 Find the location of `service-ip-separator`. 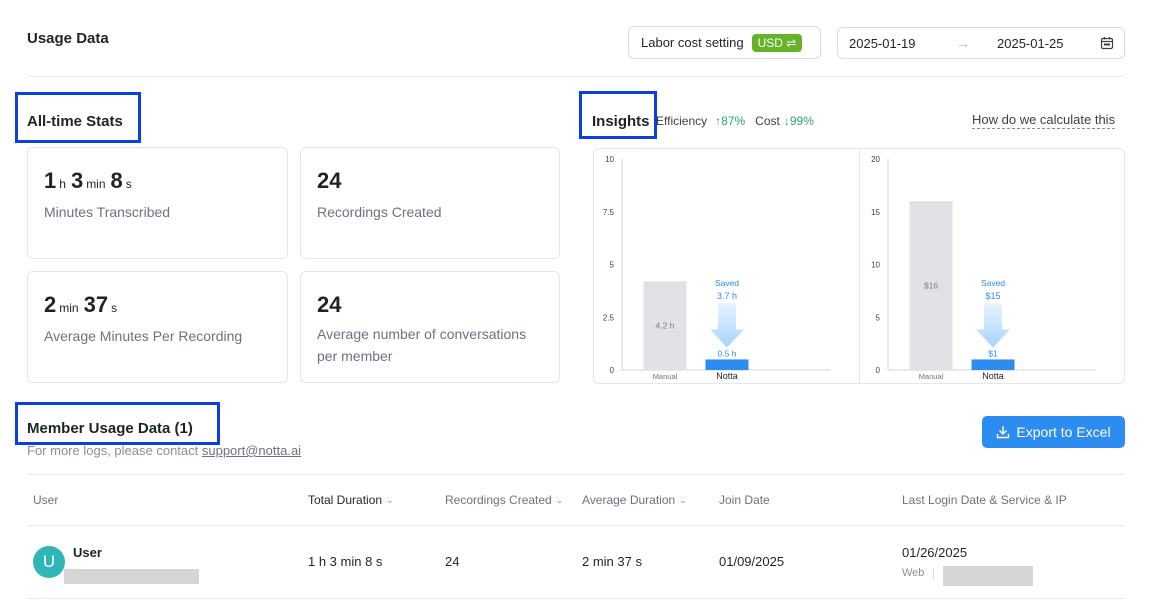

service-ip-separator is located at coordinates (933, 574).